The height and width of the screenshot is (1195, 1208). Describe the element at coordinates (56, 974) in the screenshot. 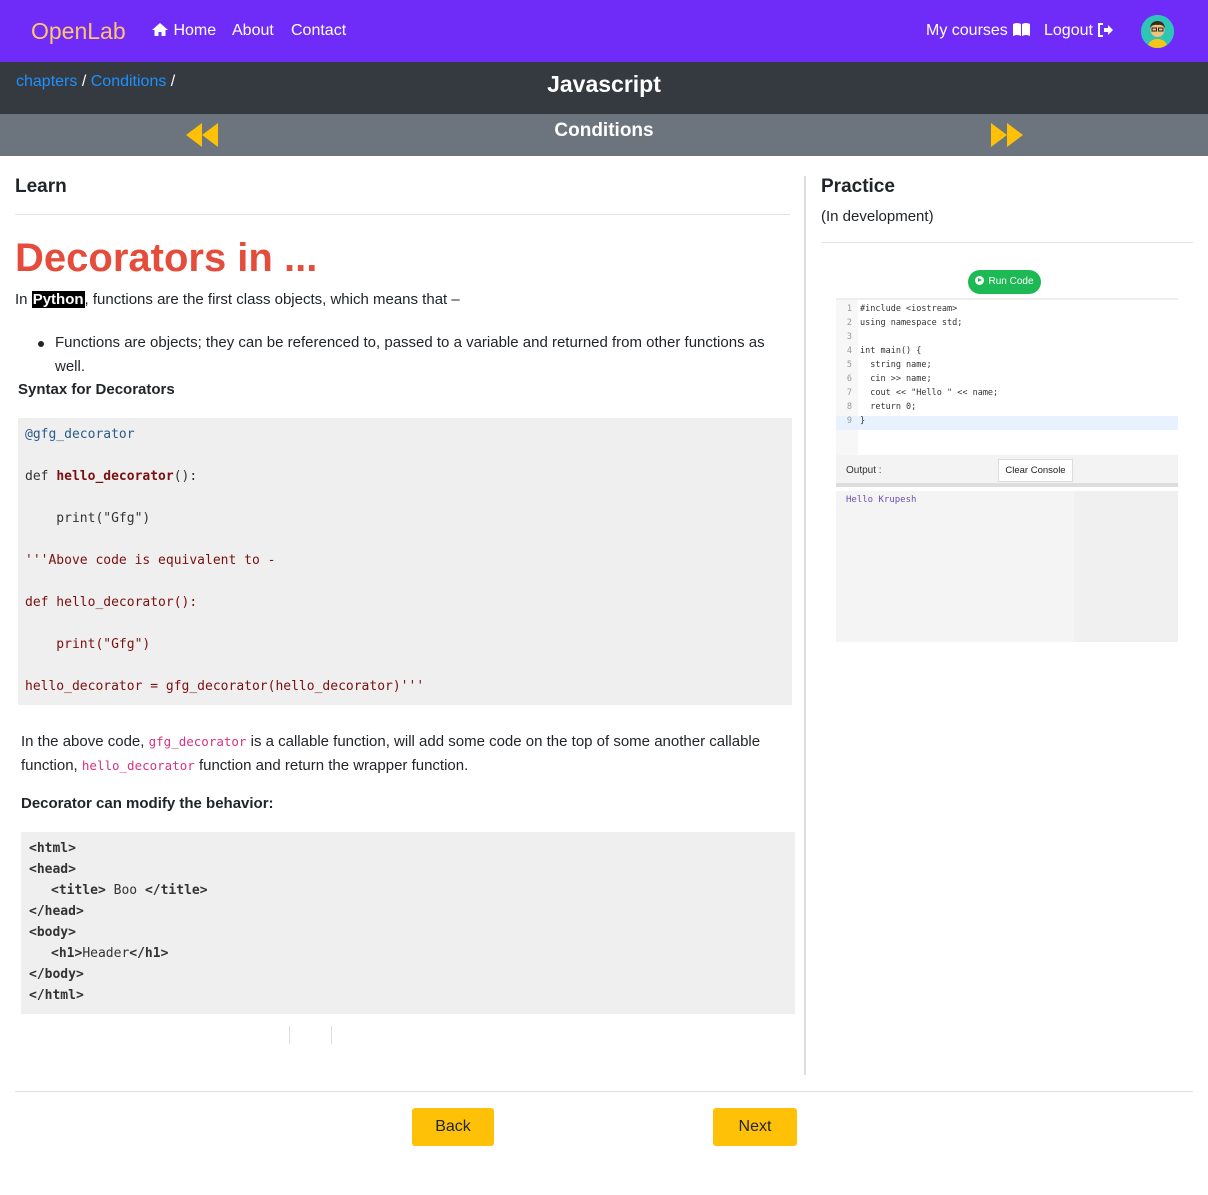

I see `code-line: </body>` at that location.